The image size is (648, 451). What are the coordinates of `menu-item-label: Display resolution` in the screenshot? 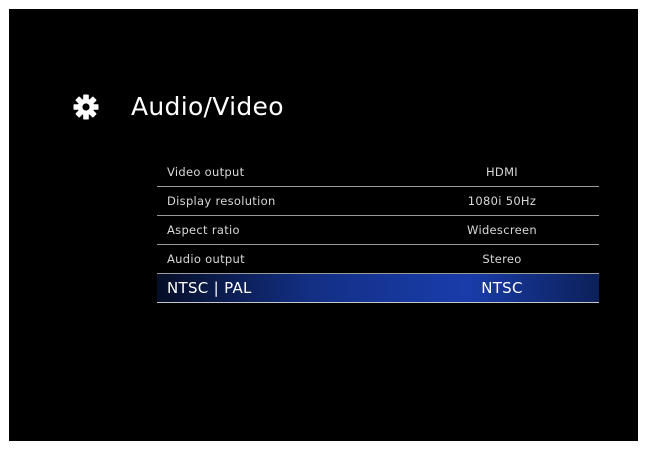 It's located at (221, 201).